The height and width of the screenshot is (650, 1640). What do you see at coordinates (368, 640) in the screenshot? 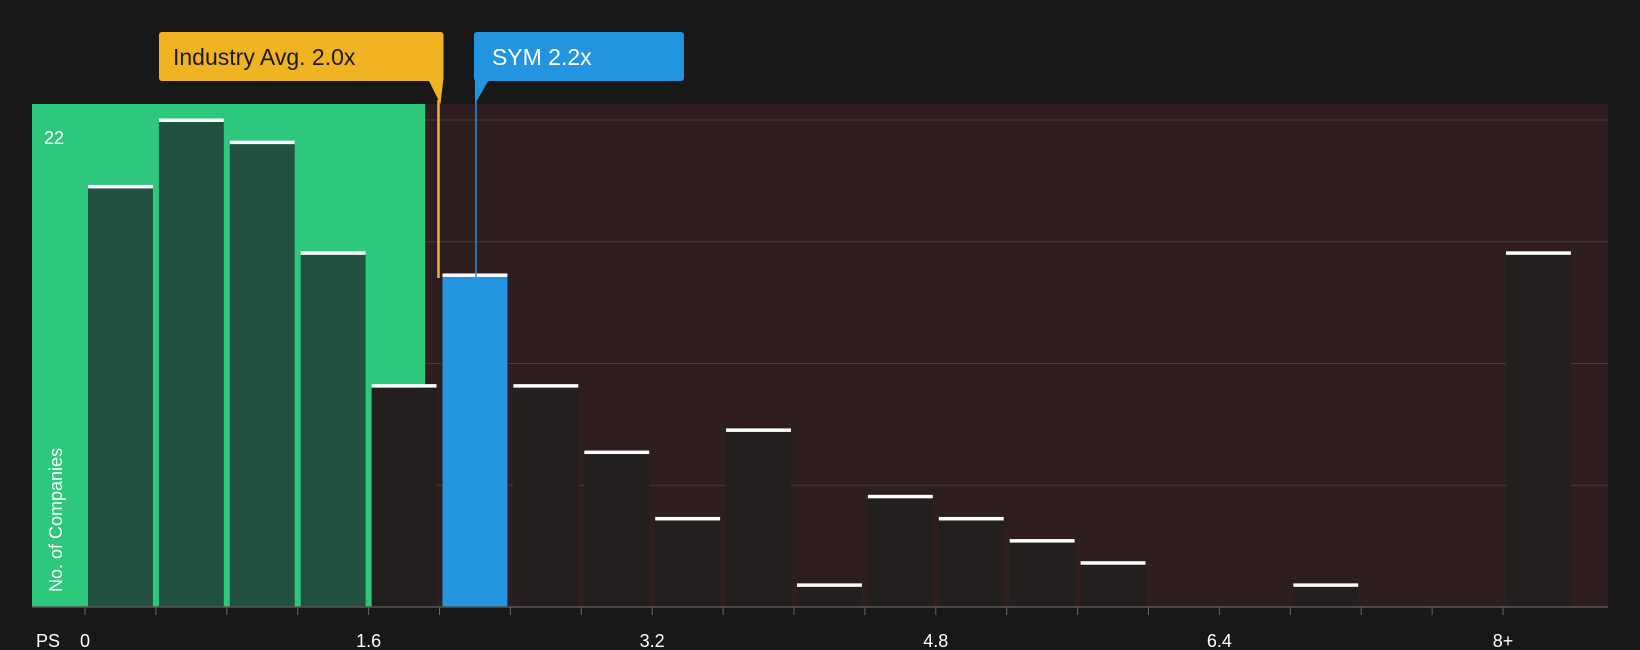
I see `x-tick-label-1: 1.6` at bounding box center [368, 640].